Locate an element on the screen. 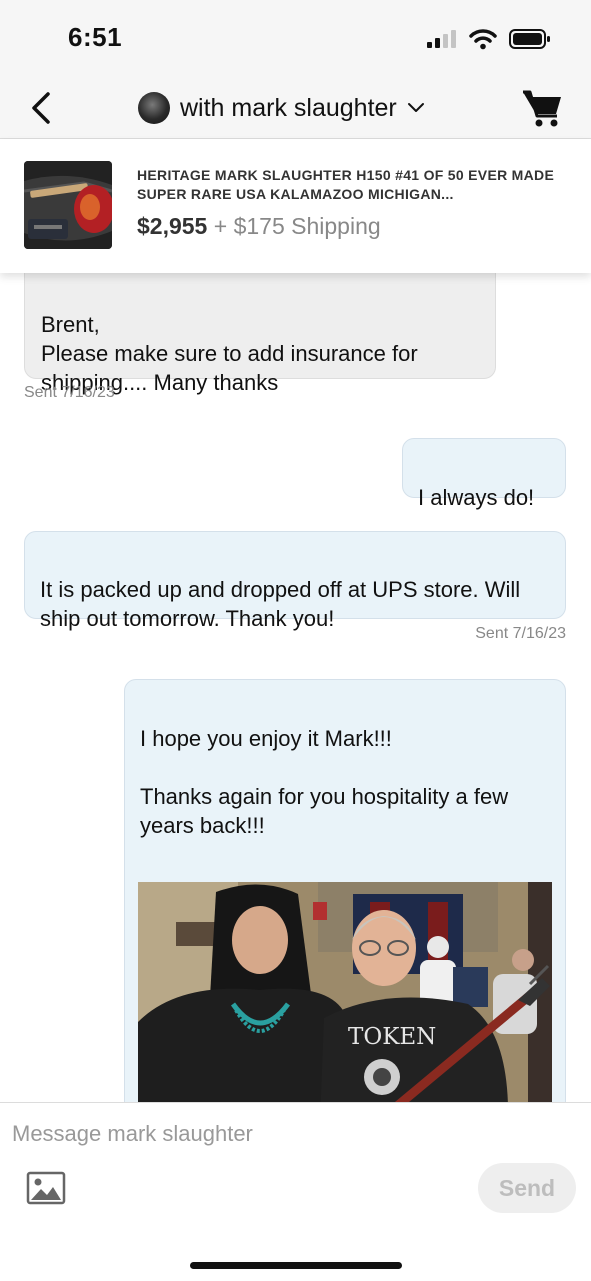 This screenshot has width=591, height=1281. cart-icon is located at coordinates (542, 108).